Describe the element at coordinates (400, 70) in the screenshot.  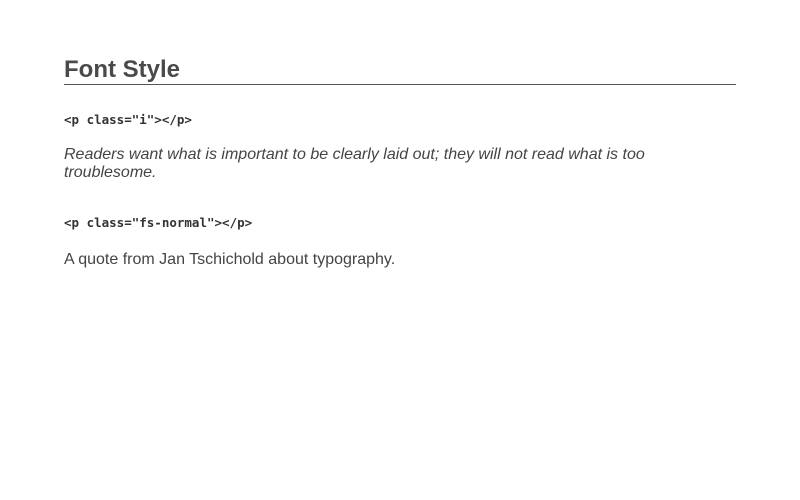
I see `page-title: Font Style` at that location.